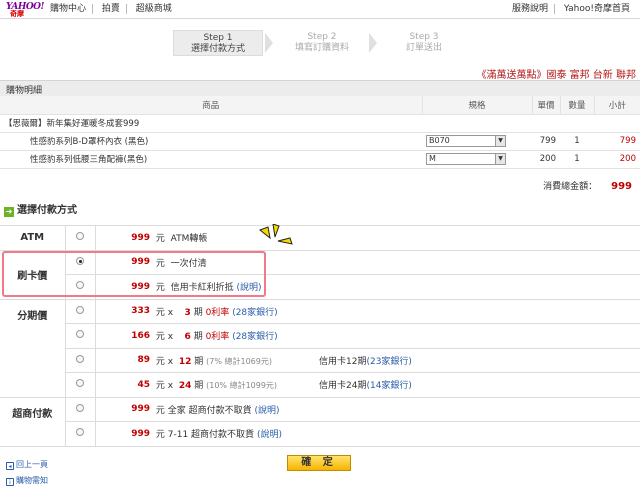  Describe the element at coordinates (570, 187) in the screenshot. I see `total-label: 消費總金額：` at that location.